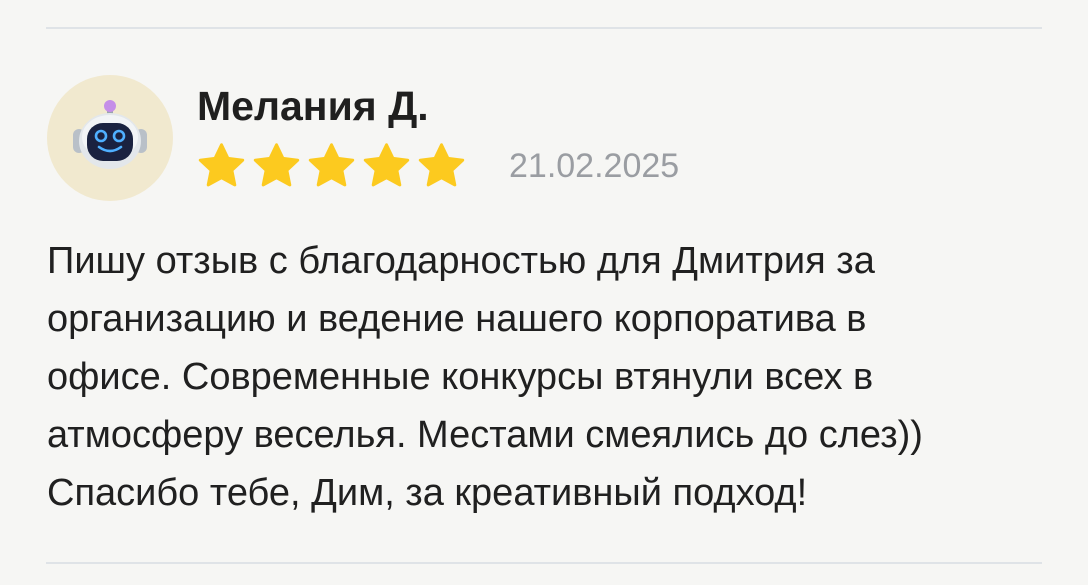  Describe the element at coordinates (110, 134) in the screenshot. I see `robot-avatar-icon` at that location.